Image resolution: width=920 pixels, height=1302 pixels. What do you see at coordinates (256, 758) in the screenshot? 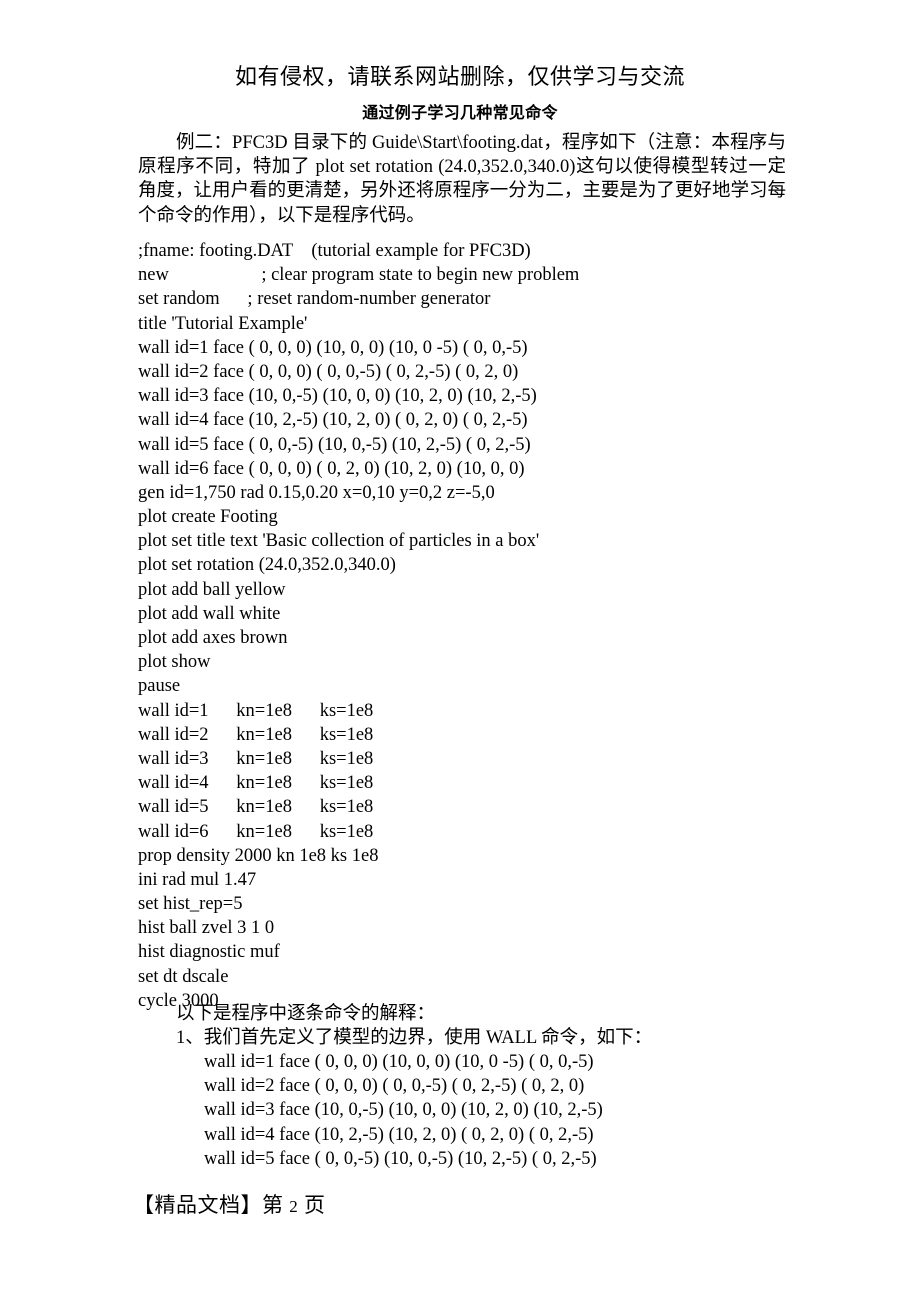
I see `code-line: wall id=3 kn=1e8 ks=1e8` at bounding box center [256, 758].